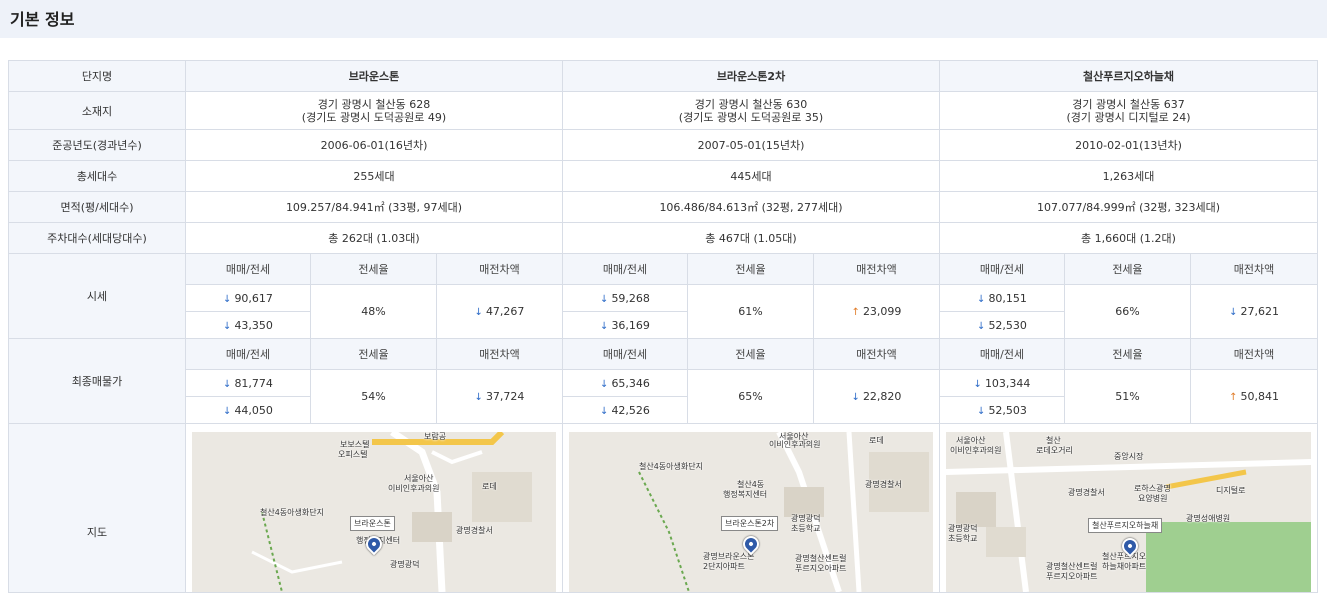  Describe the element at coordinates (97, 238) in the screenshot. I see `label-parking: 주차대수(세대당대수)` at that location.